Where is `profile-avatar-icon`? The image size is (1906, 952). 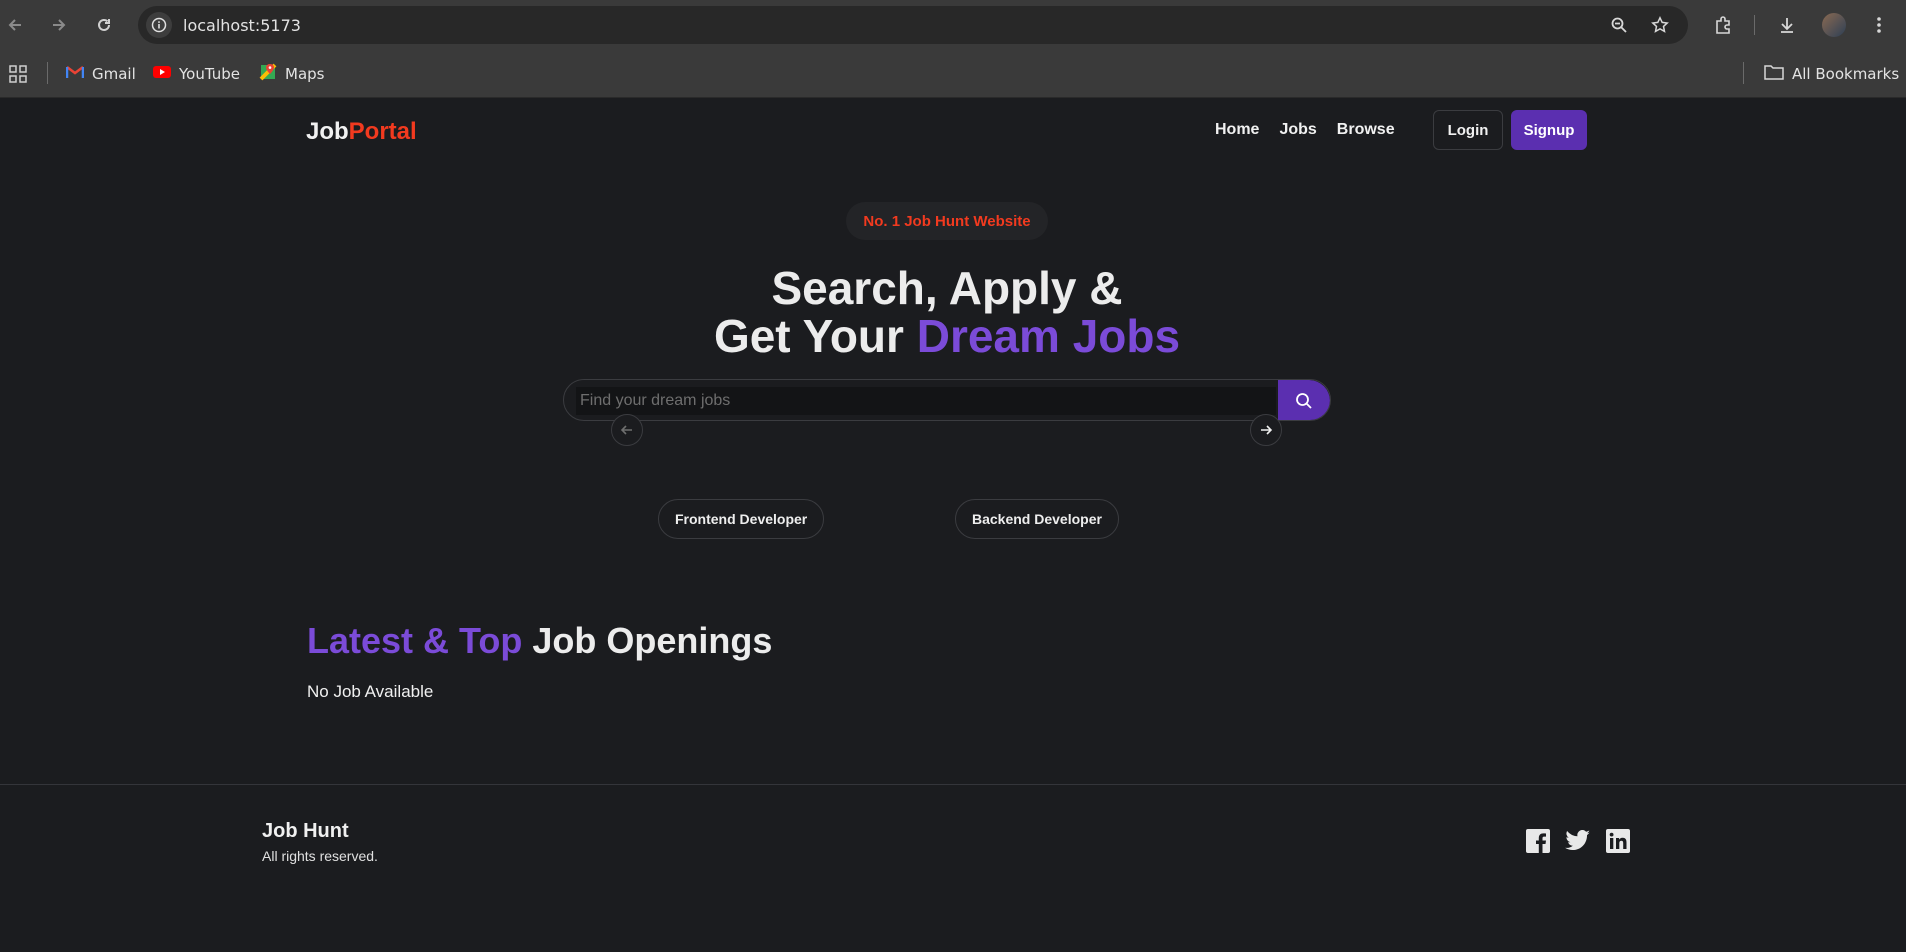 profile-avatar-icon is located at coordinates (1834, 25).